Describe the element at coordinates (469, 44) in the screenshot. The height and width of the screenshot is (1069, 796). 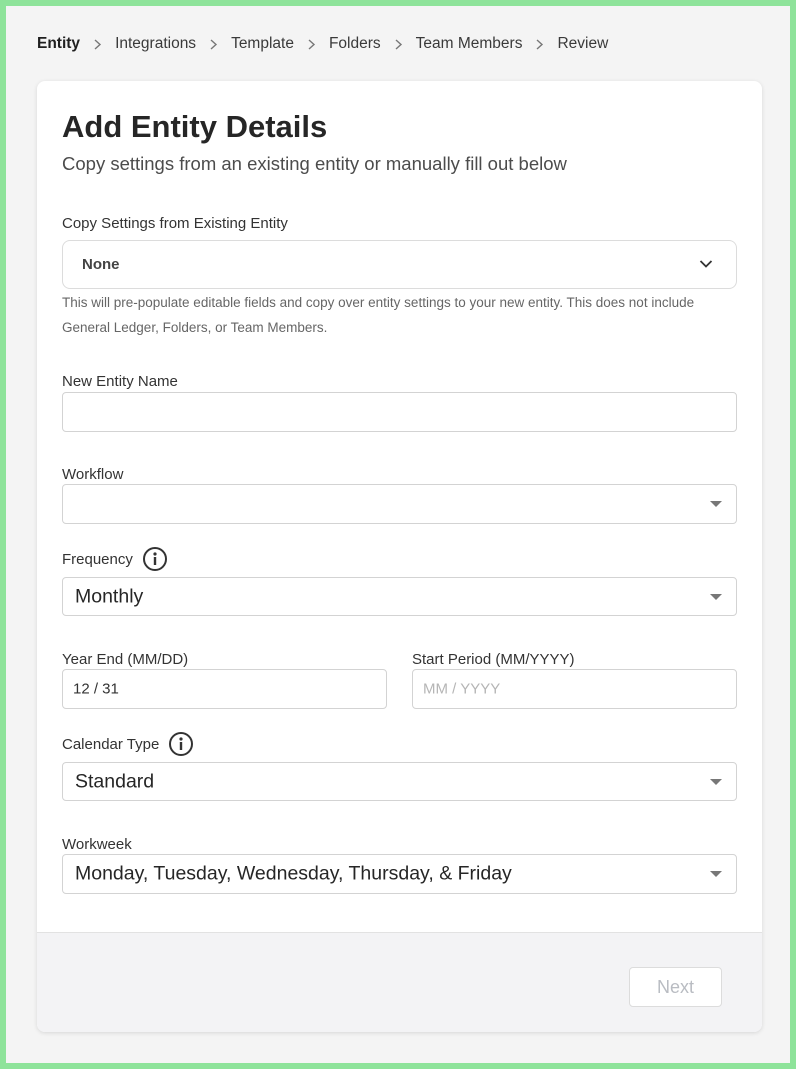
I see `breadcrumb-item-team-members: Team Members` at that location.